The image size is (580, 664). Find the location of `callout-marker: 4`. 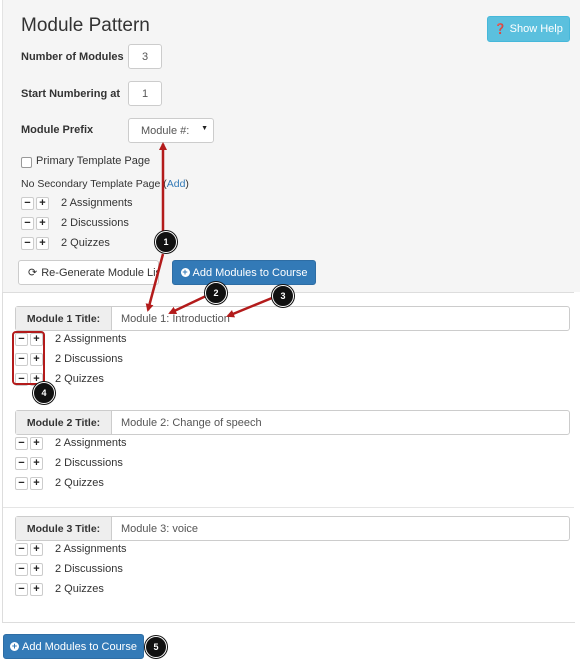

callout-marker: 4 is located at coordinates (44, 393).